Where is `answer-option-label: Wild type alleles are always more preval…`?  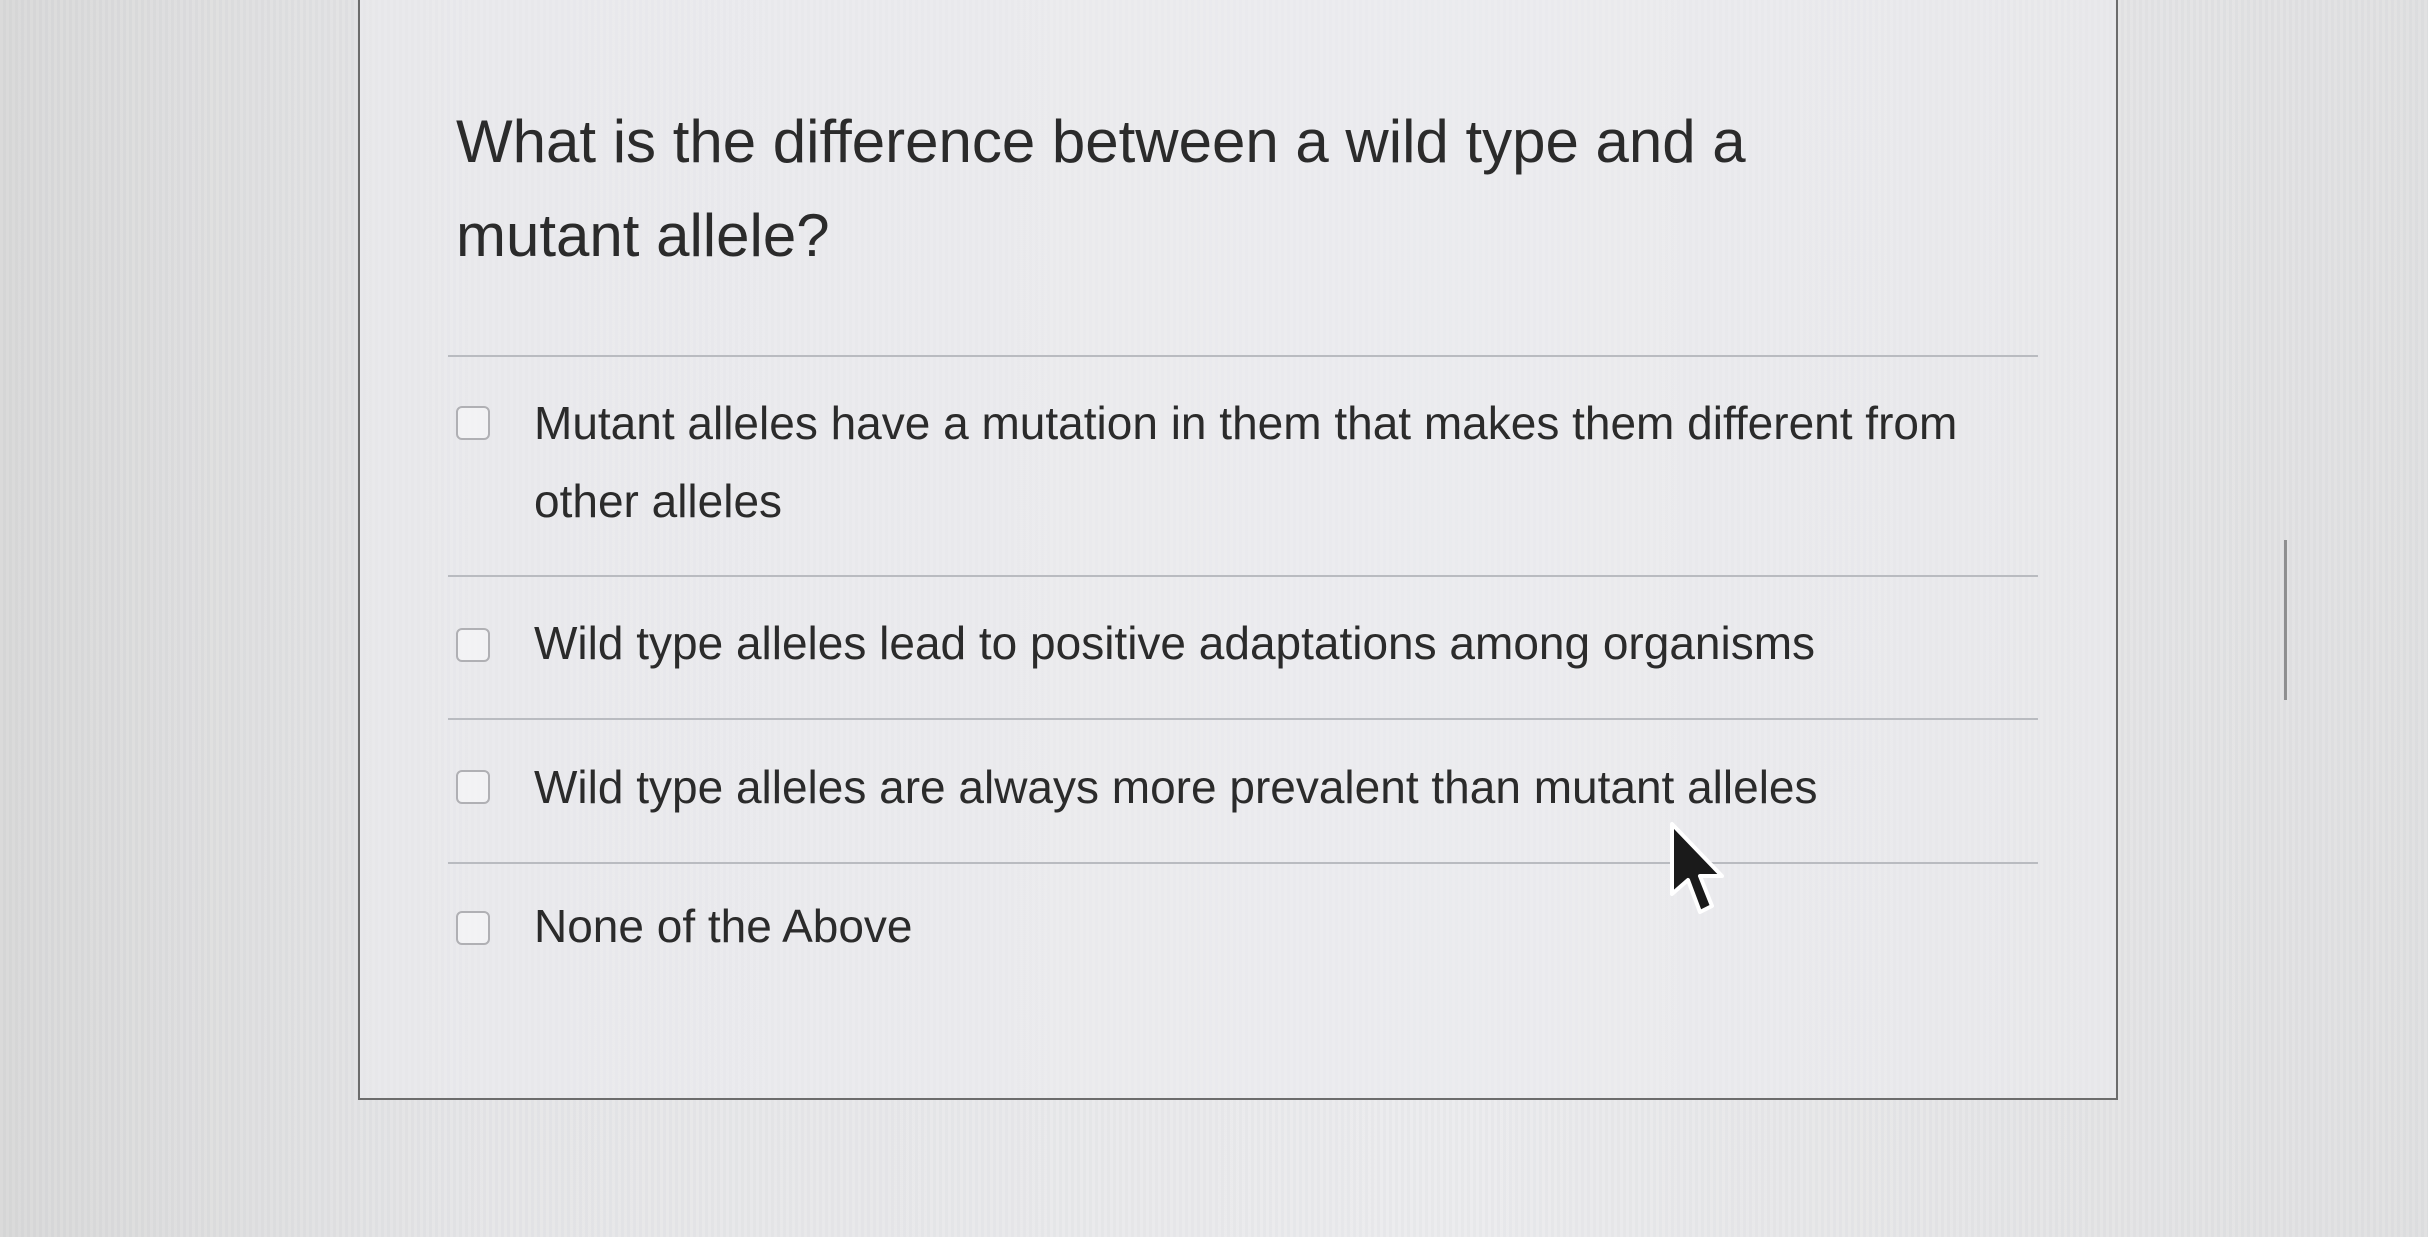
answer-option-label: Wild type alleles are always more preval… is located at coordinates (1176, 787).